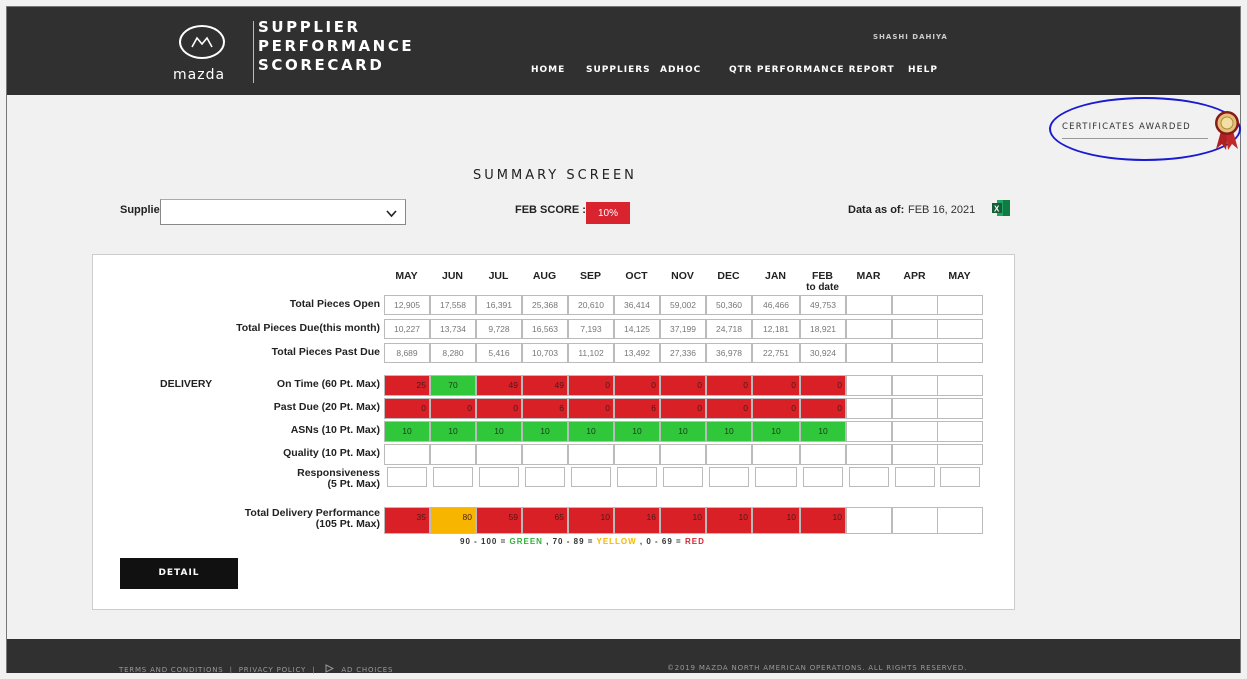 Image resolution: width=1247 pixels, height=679 pixels. I want to click on row-label: Total Pieces Open, so click(334, 304).